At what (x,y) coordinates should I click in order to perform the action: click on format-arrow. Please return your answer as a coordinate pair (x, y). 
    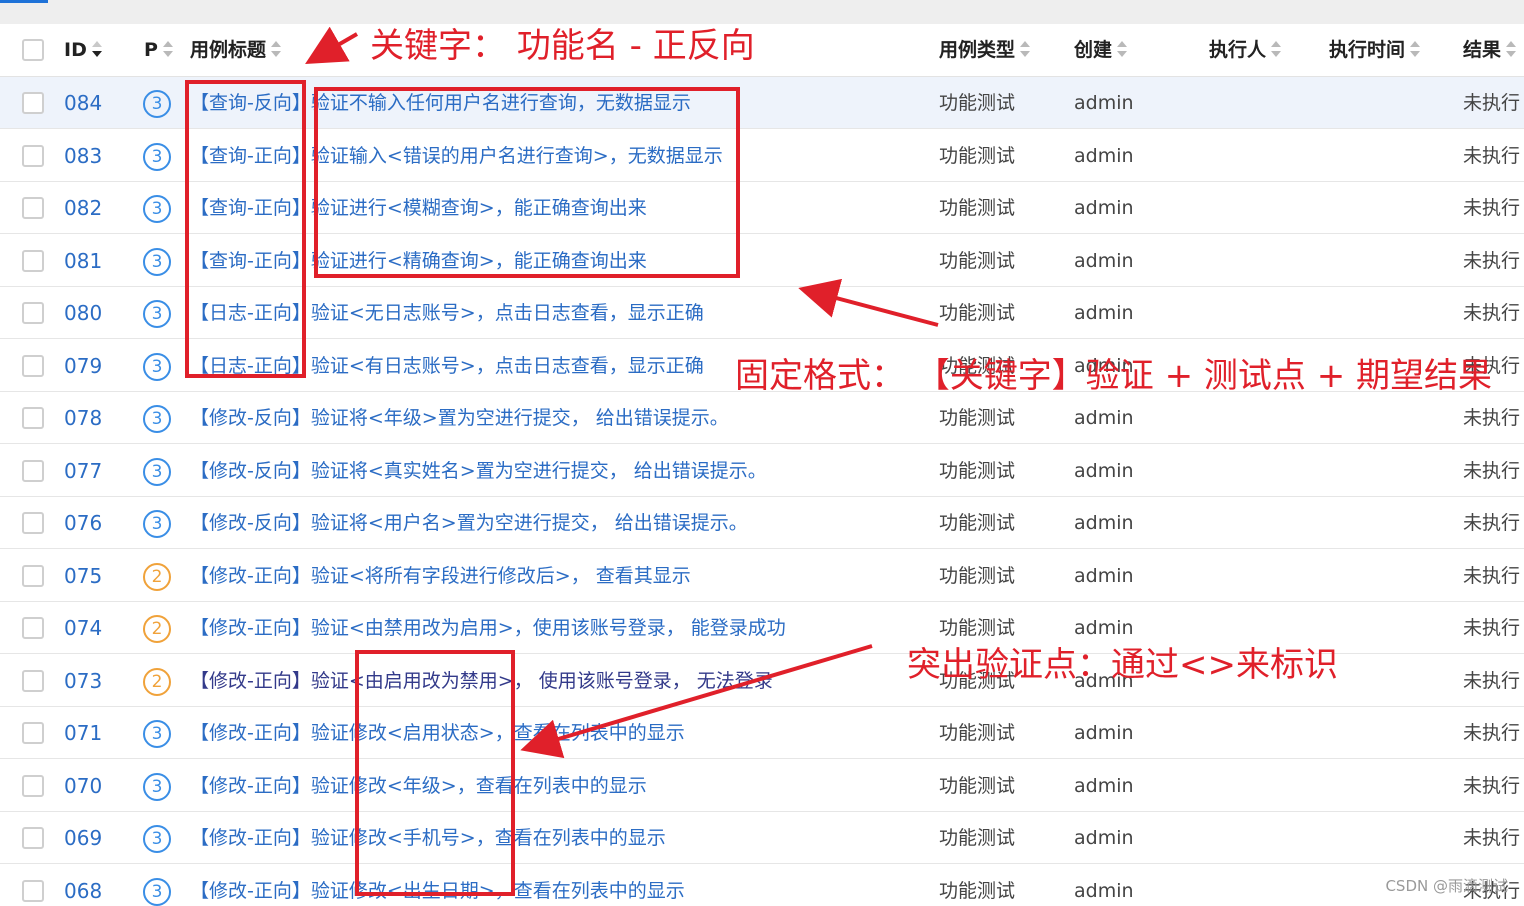
    Looking at the image, I should click on (868, 302).